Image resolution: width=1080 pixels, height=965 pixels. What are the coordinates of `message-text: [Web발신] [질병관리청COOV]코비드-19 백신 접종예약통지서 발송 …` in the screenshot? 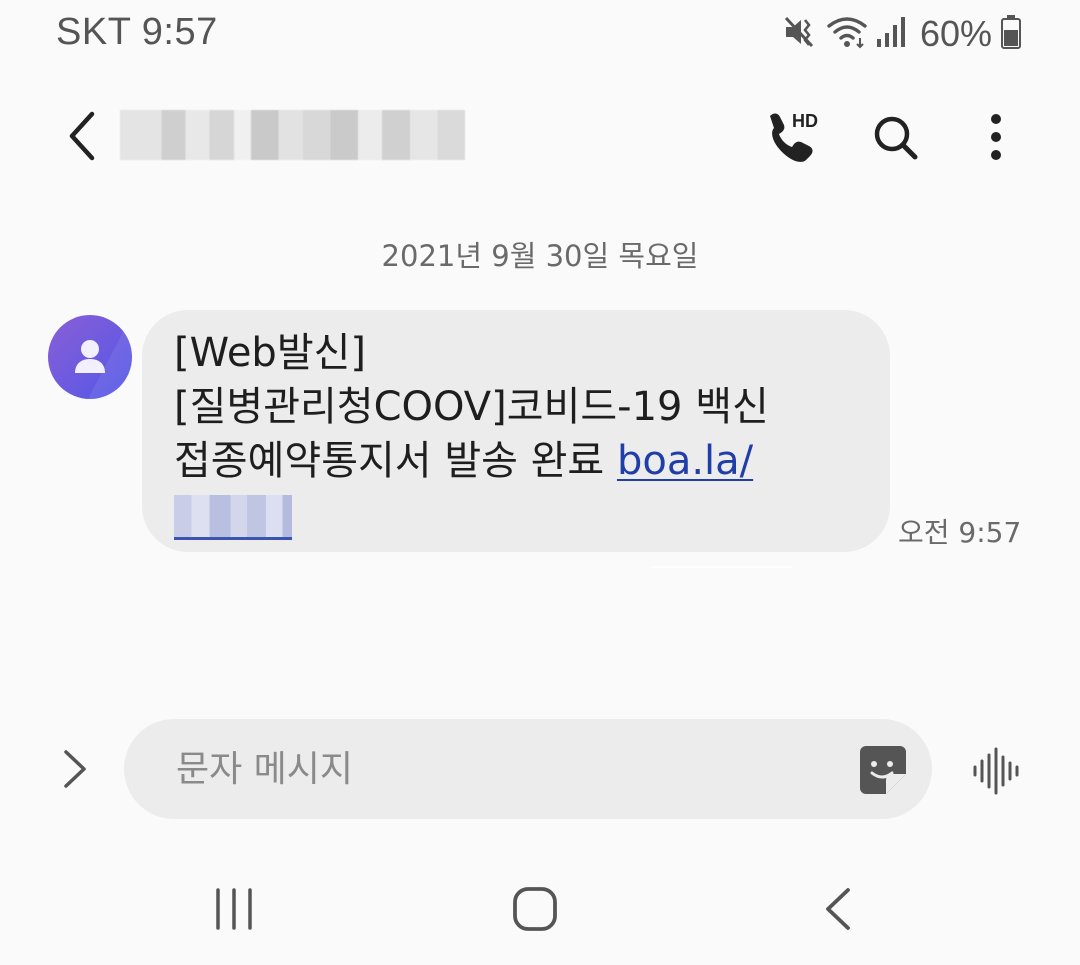 It's located at (524, 434).